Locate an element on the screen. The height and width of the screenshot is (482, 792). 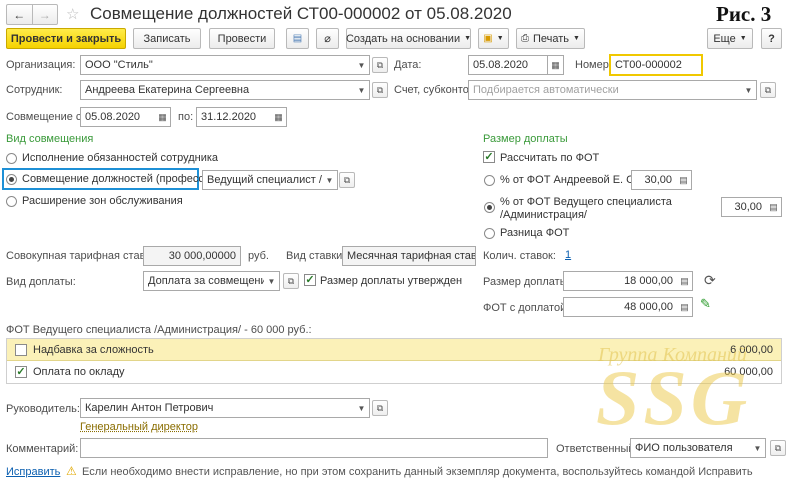
percent-position-field: 30,00 is located at coordinates (744, 207).